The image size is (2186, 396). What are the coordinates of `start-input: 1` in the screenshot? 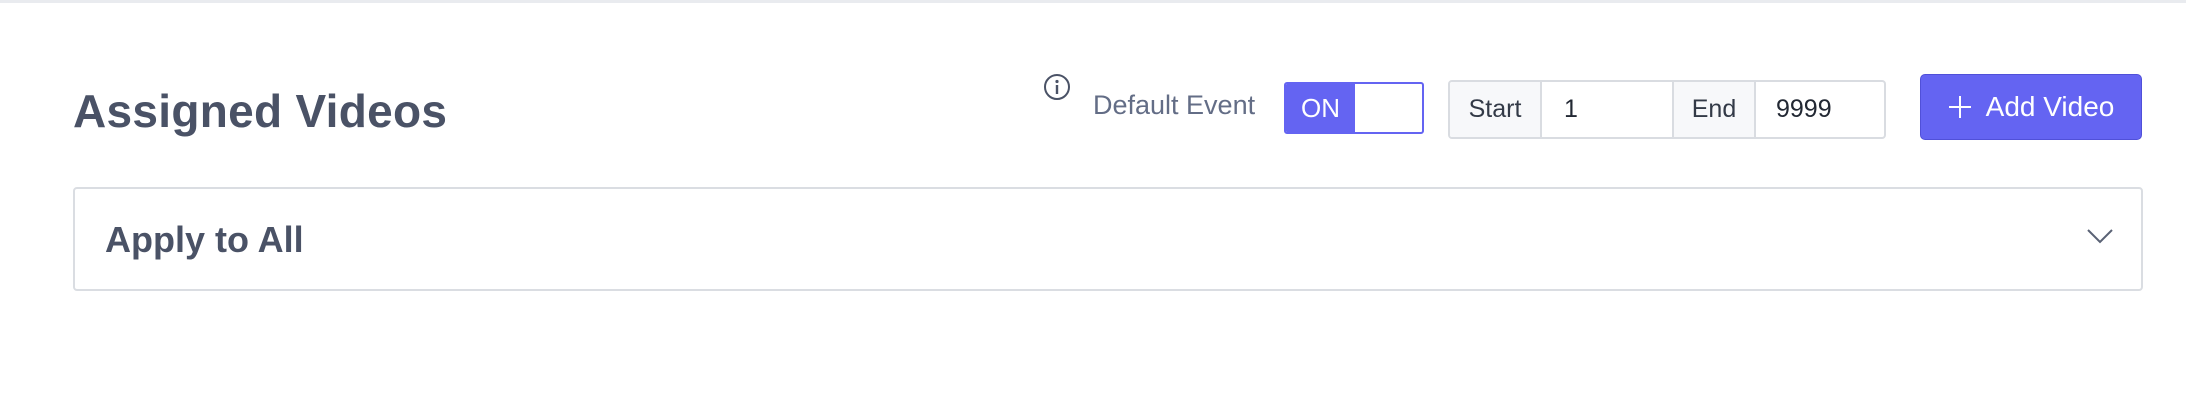 It's located at (1607, 109).